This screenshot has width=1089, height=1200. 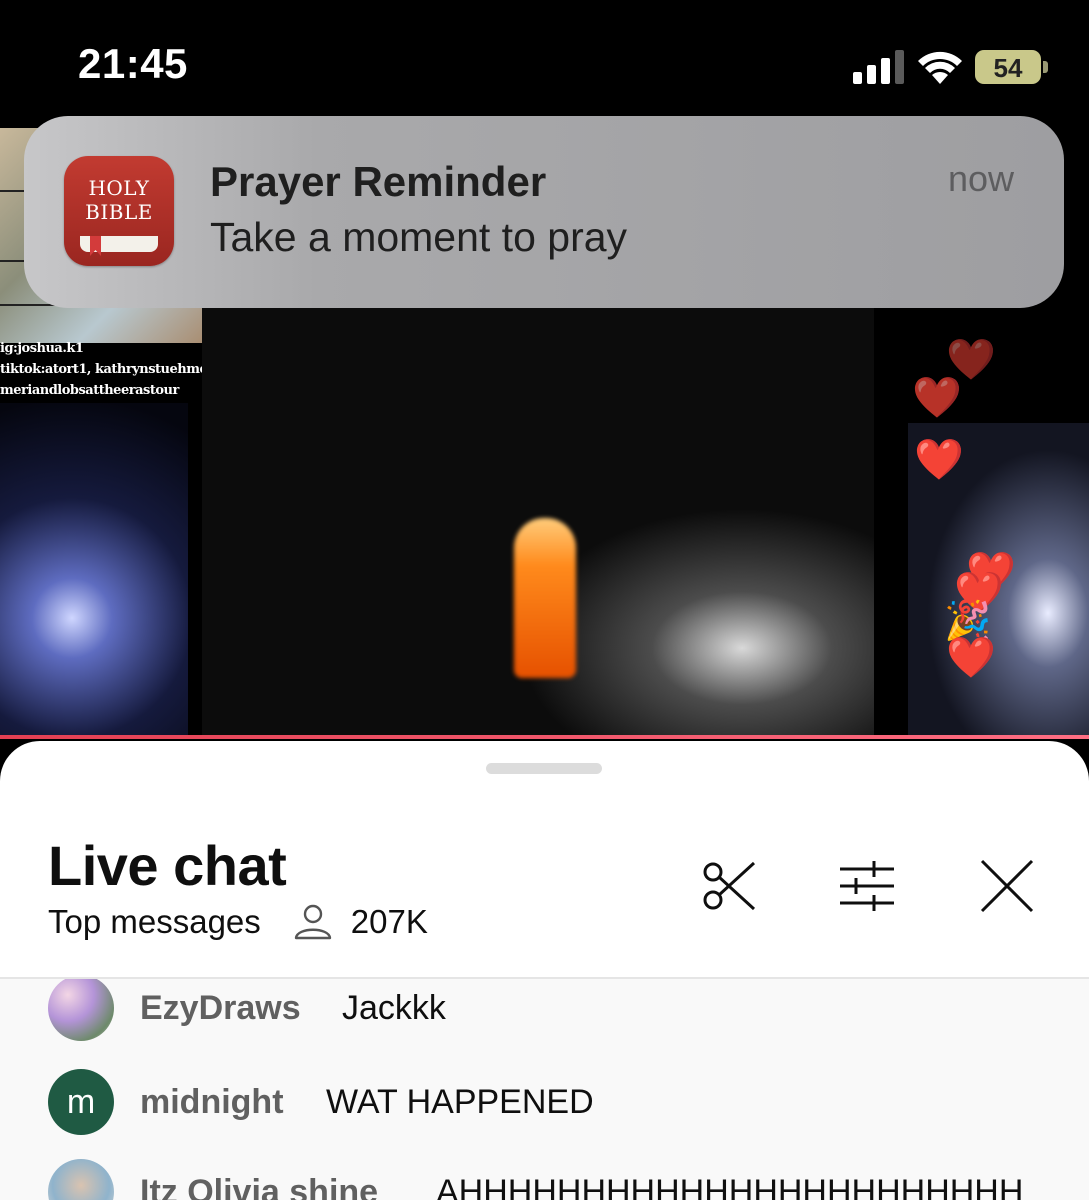 I want to click on chat-author: midnight, so click(x=212, y=1102).